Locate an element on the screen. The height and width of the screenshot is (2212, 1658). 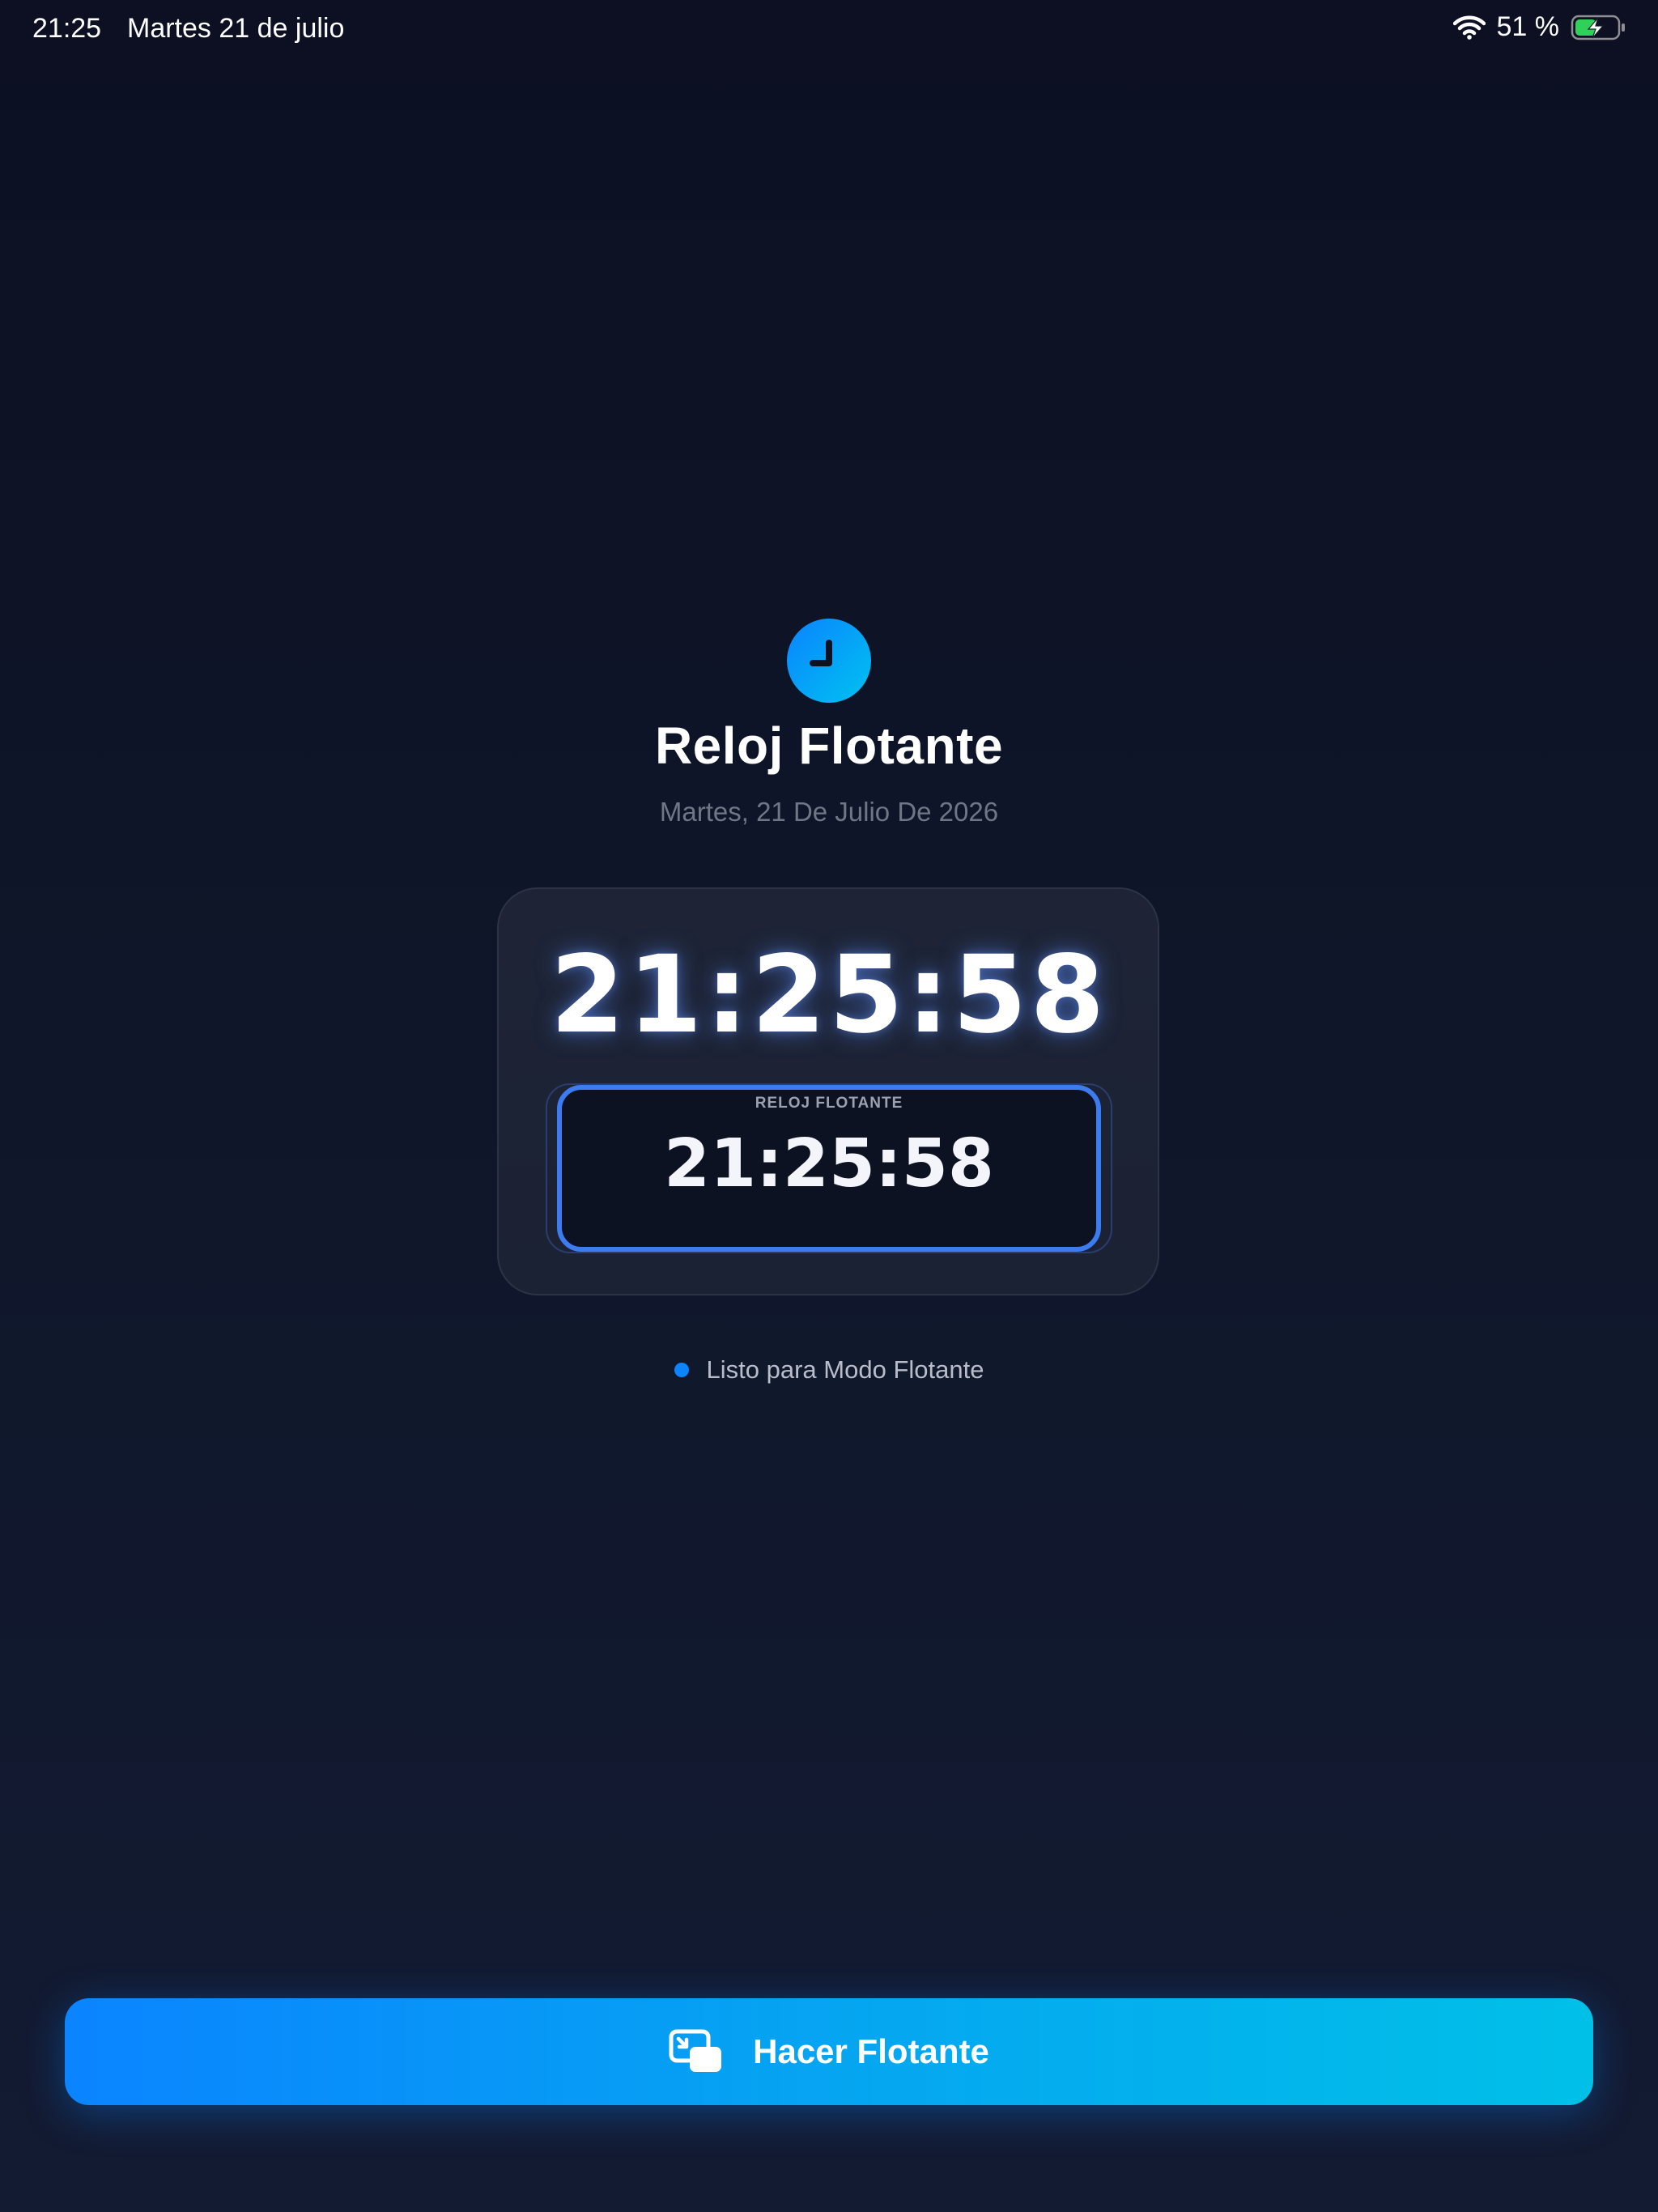
clock-icon is located at coordinates (829, 661).